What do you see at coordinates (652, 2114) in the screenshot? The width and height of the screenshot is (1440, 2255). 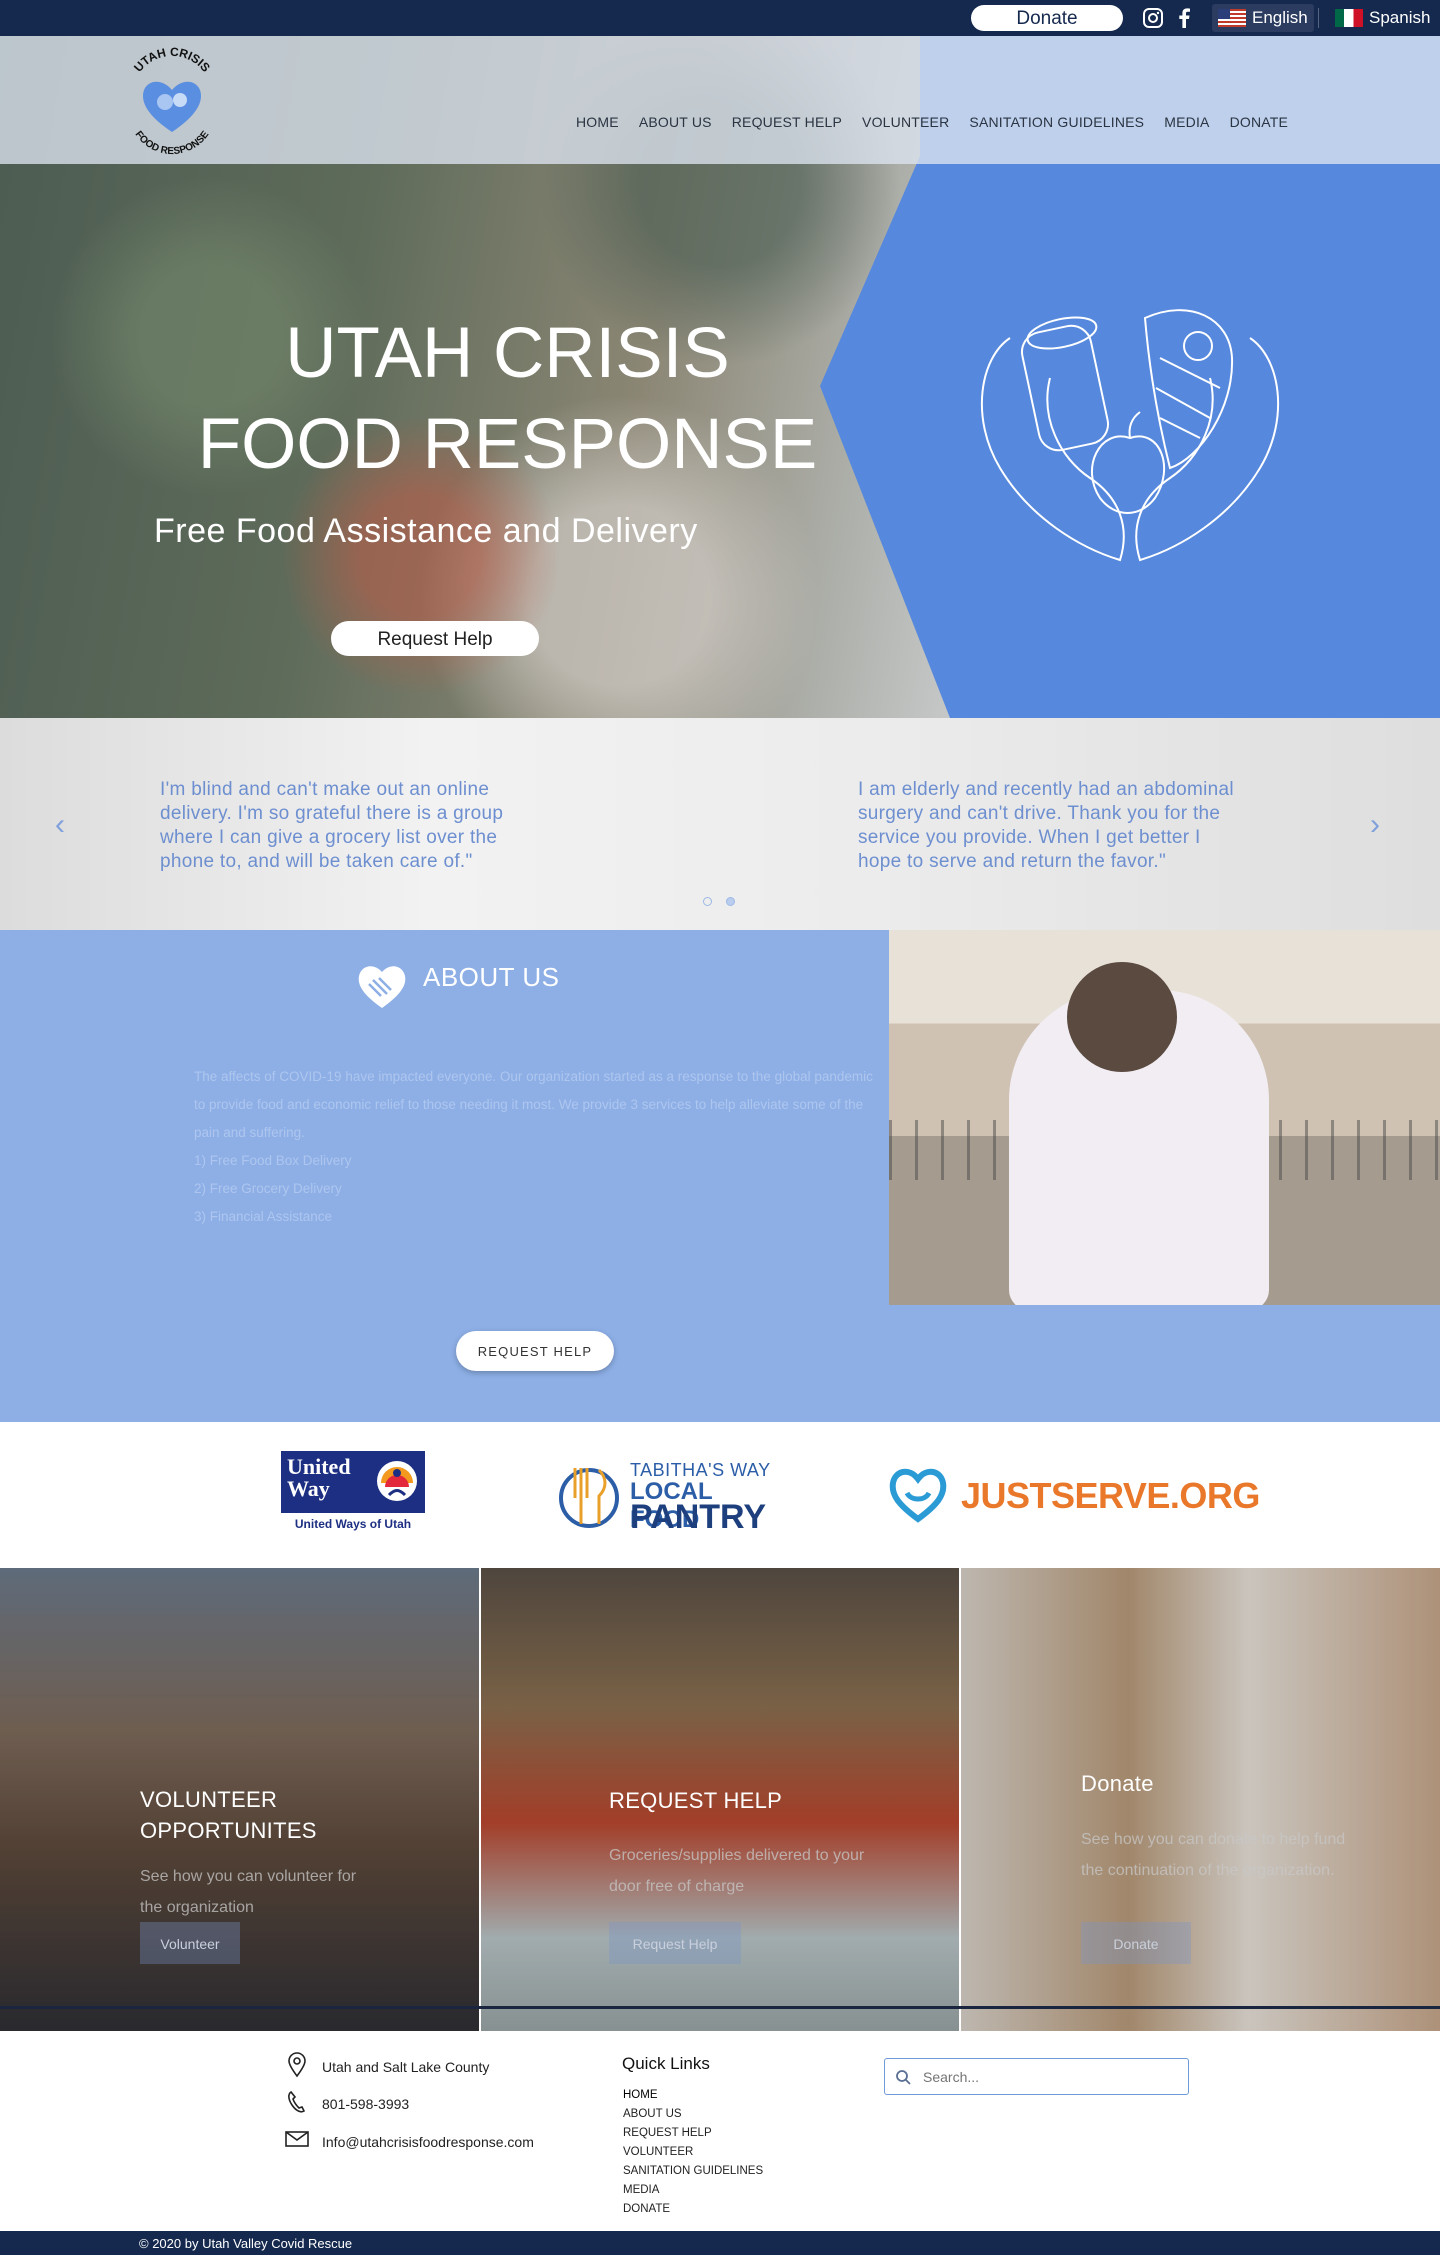 I see `quick-link-about-us: ABOUT US` at bounding box center [652, 2114].